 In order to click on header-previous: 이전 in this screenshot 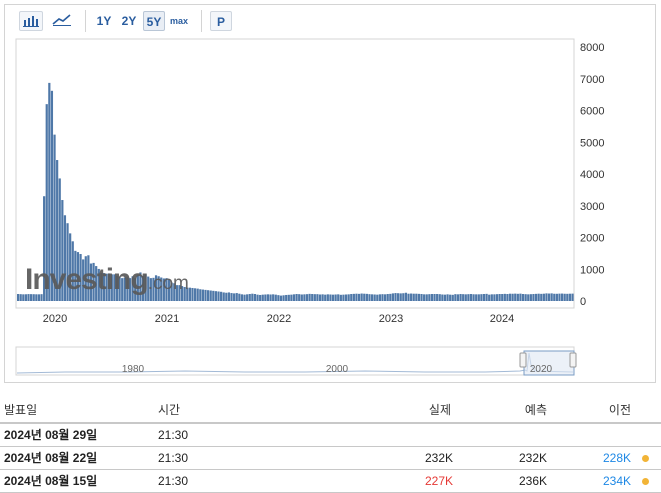, I will do `click(620, 410)`.